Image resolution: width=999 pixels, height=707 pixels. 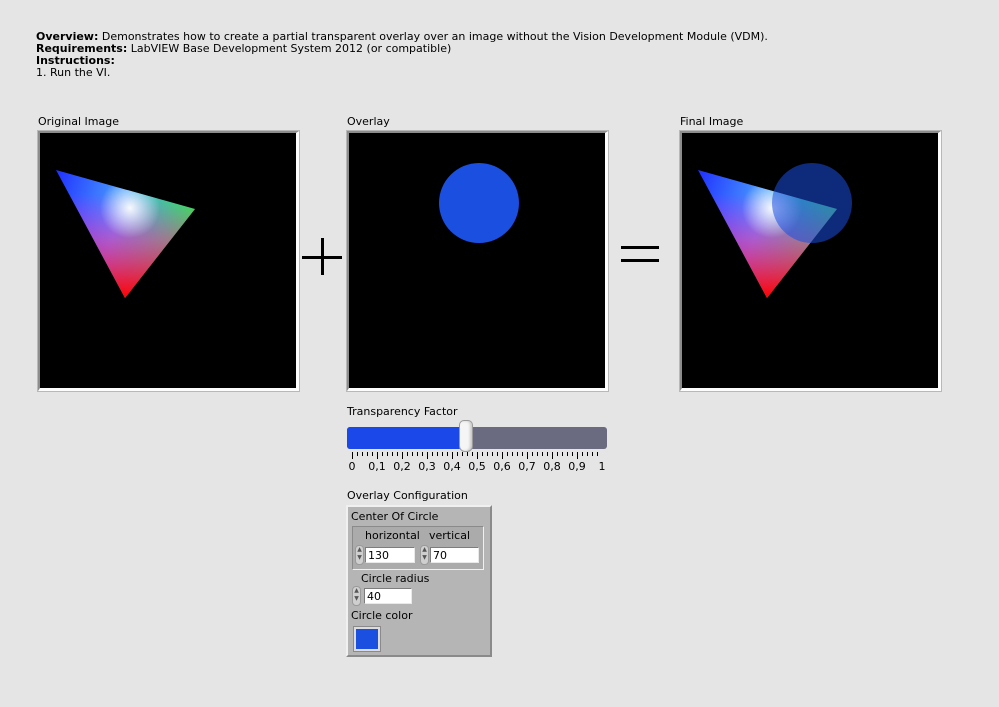 What do you see at coordinates (407, 495) in the screenshot?
I see `overlay-configuration-label: Overlay Configuration` at bounding box center [407, 495].